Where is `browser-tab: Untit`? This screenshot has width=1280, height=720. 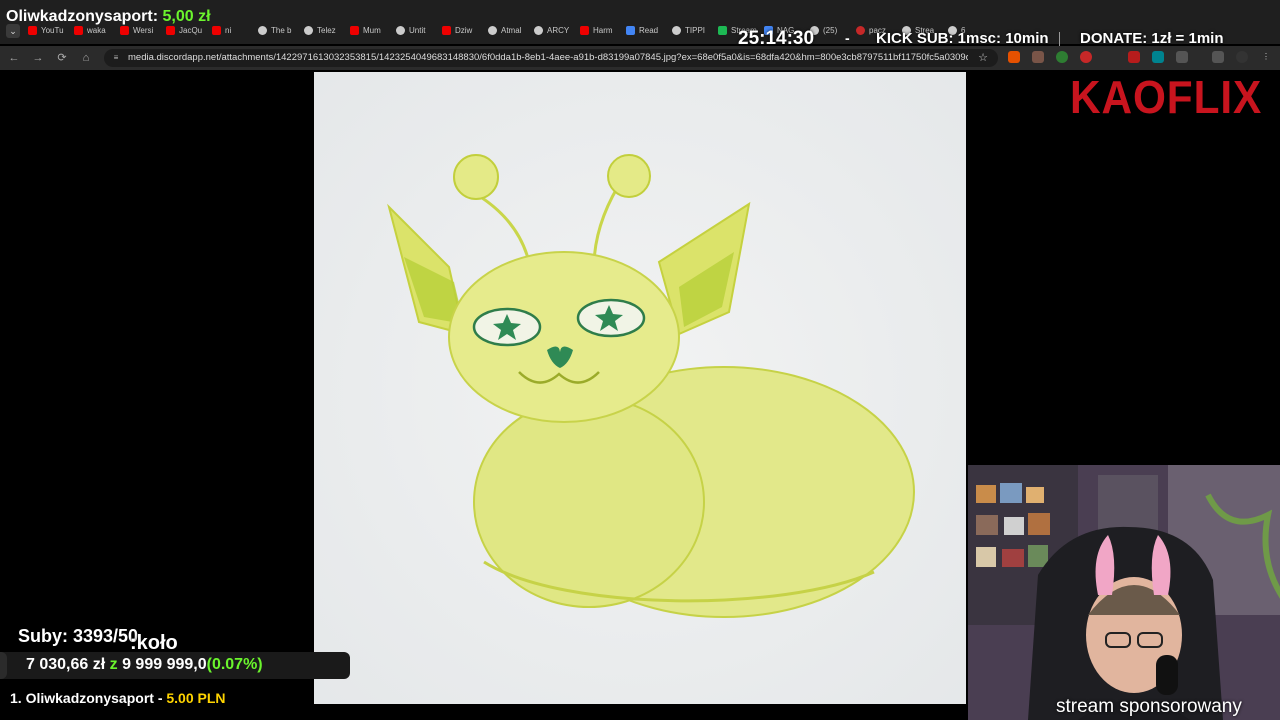 browser-tab: Untit is located at coordinates (417, 30).